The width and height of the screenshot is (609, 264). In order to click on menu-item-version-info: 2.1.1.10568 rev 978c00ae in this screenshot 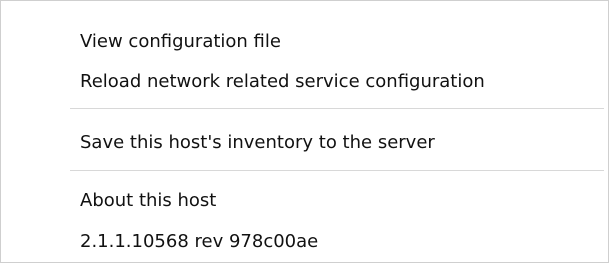, I will do `click(199, 241)`.